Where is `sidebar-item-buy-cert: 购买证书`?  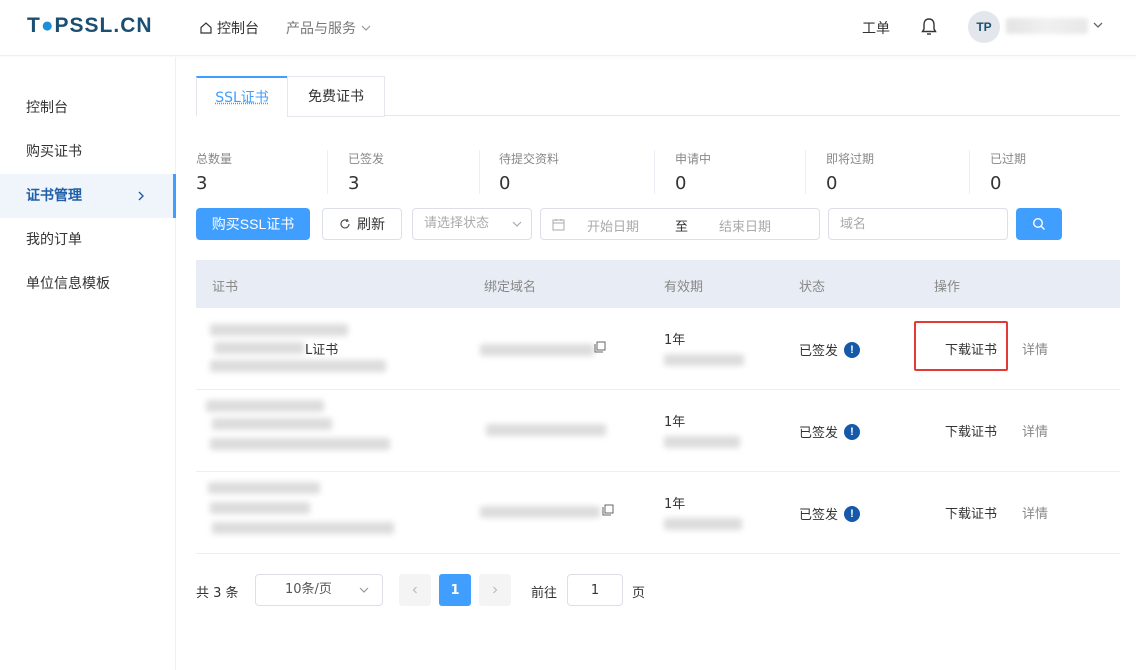
sidebar-item-buy-cert: 购买证书 is located at coordinates (88, 152).